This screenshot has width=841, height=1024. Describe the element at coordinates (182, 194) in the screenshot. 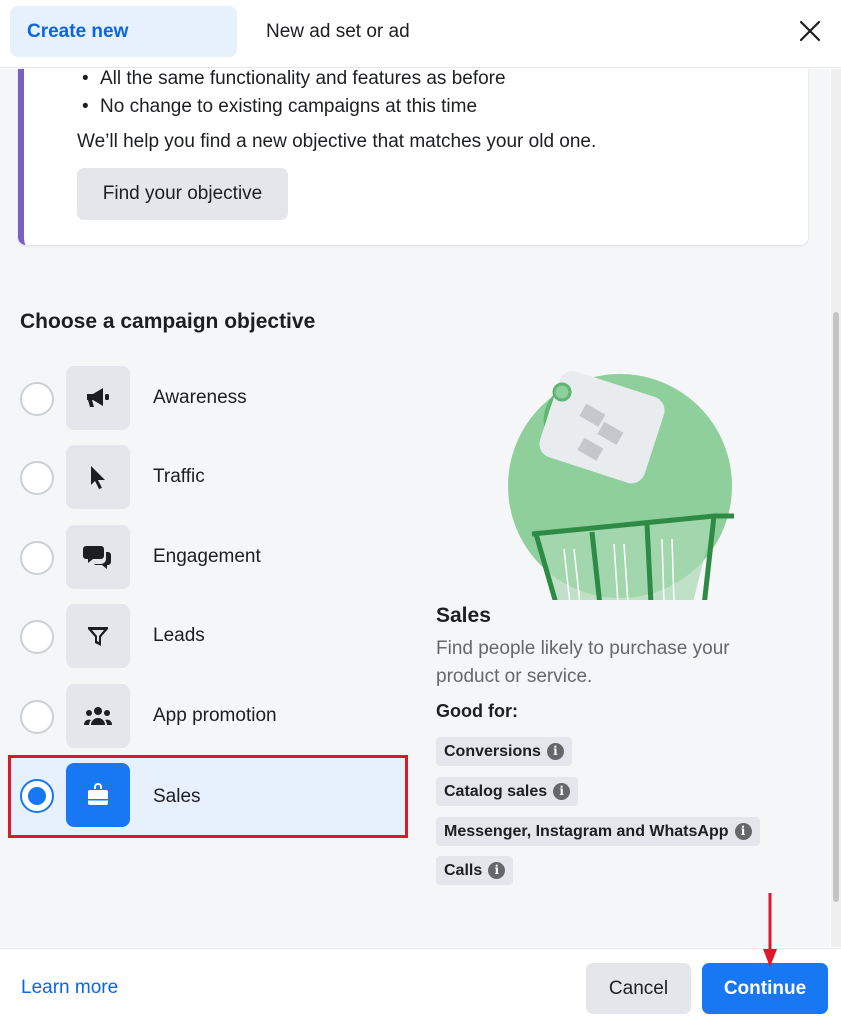

I see `find-your-objective-button: Find your objective` at that location.